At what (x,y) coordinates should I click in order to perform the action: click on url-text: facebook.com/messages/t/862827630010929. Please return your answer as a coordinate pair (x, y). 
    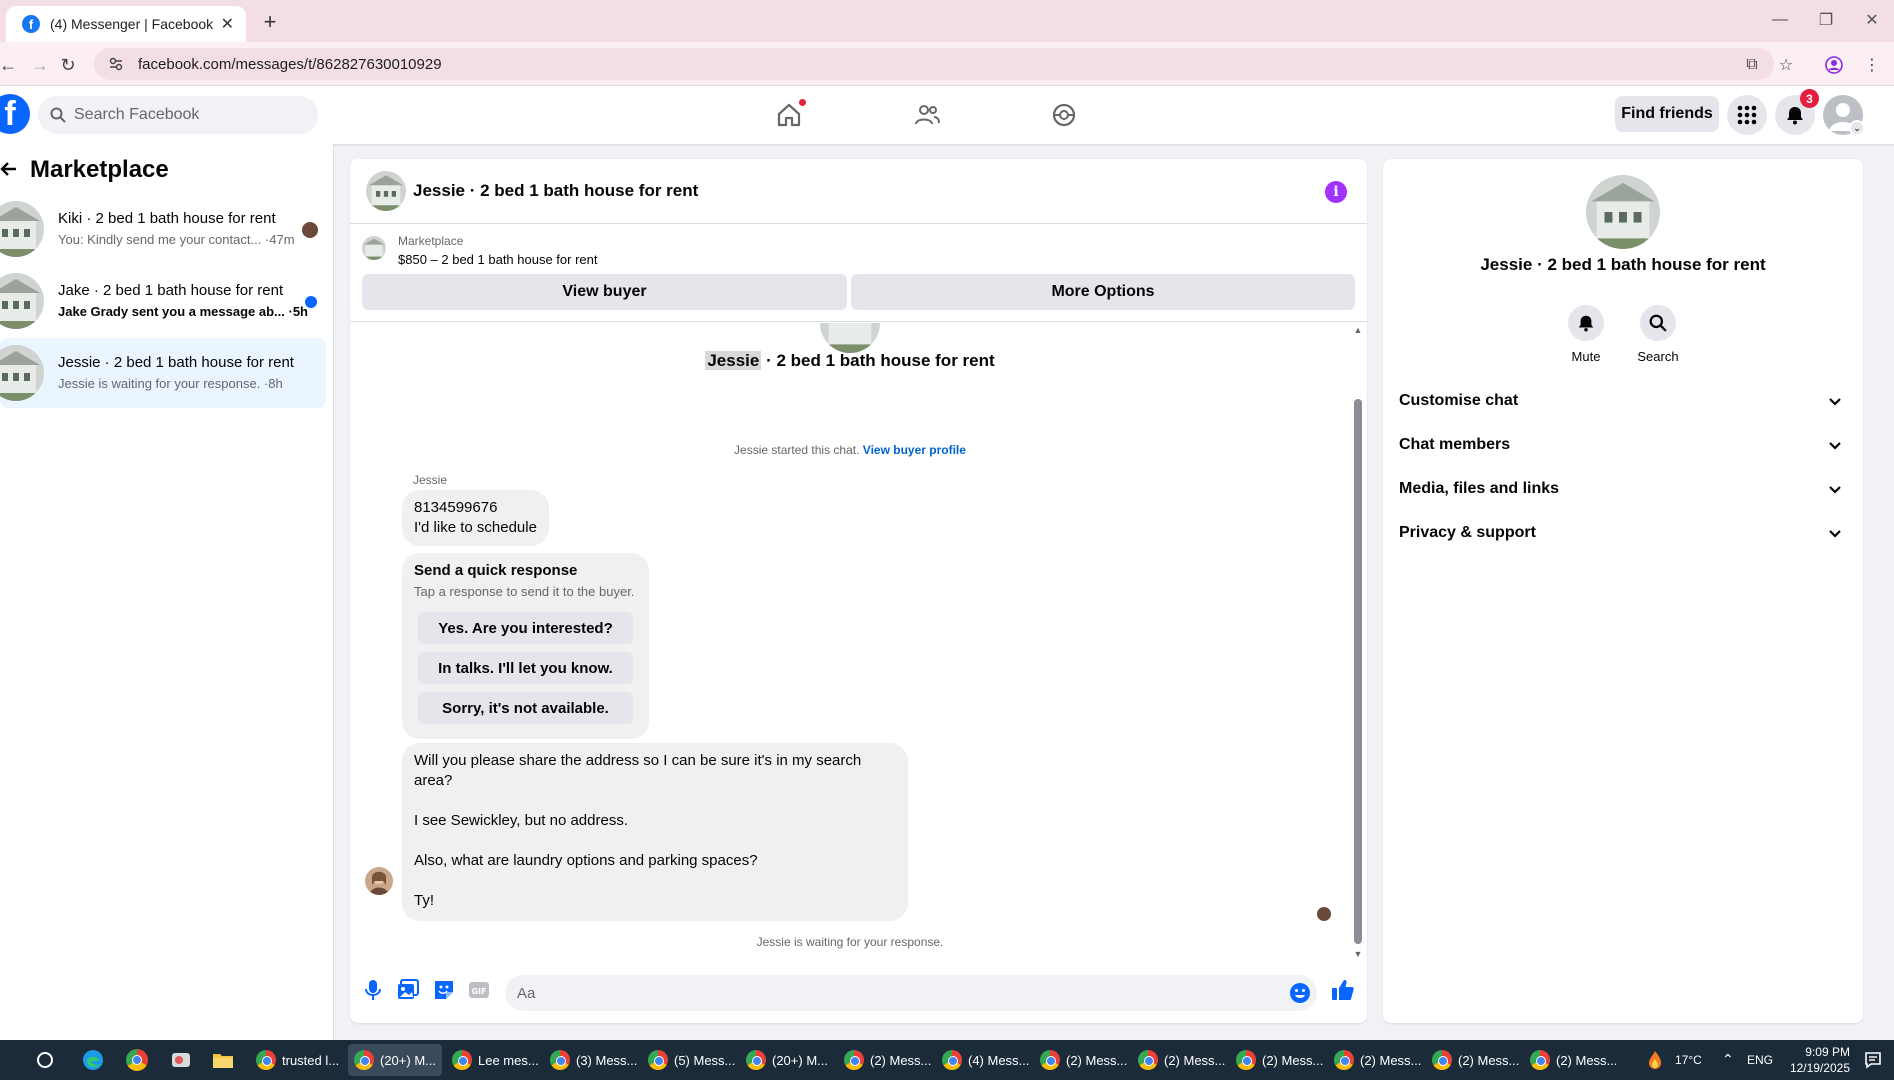
    Looking at the image, I should click on (290, 64).